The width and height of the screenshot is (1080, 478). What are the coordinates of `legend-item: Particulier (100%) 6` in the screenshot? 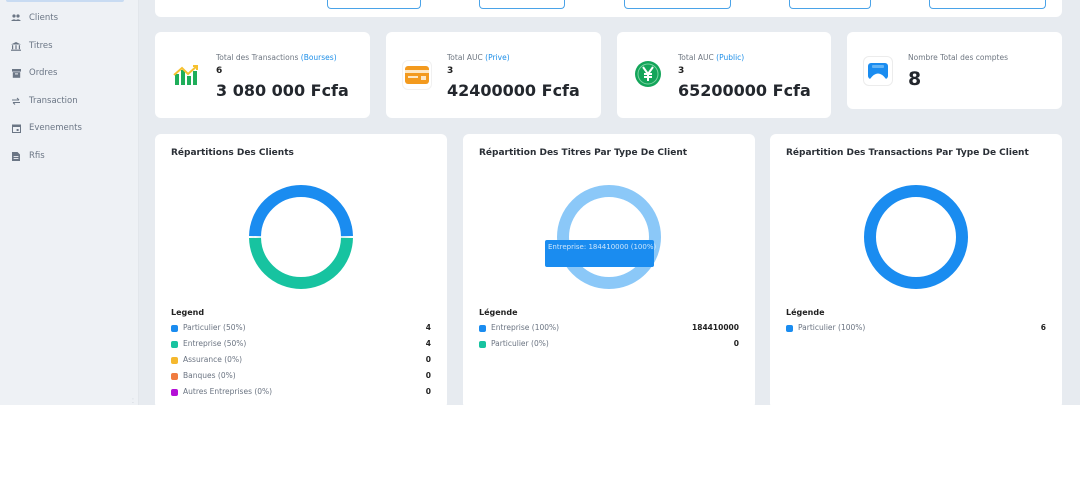 It's located at (916, 329).